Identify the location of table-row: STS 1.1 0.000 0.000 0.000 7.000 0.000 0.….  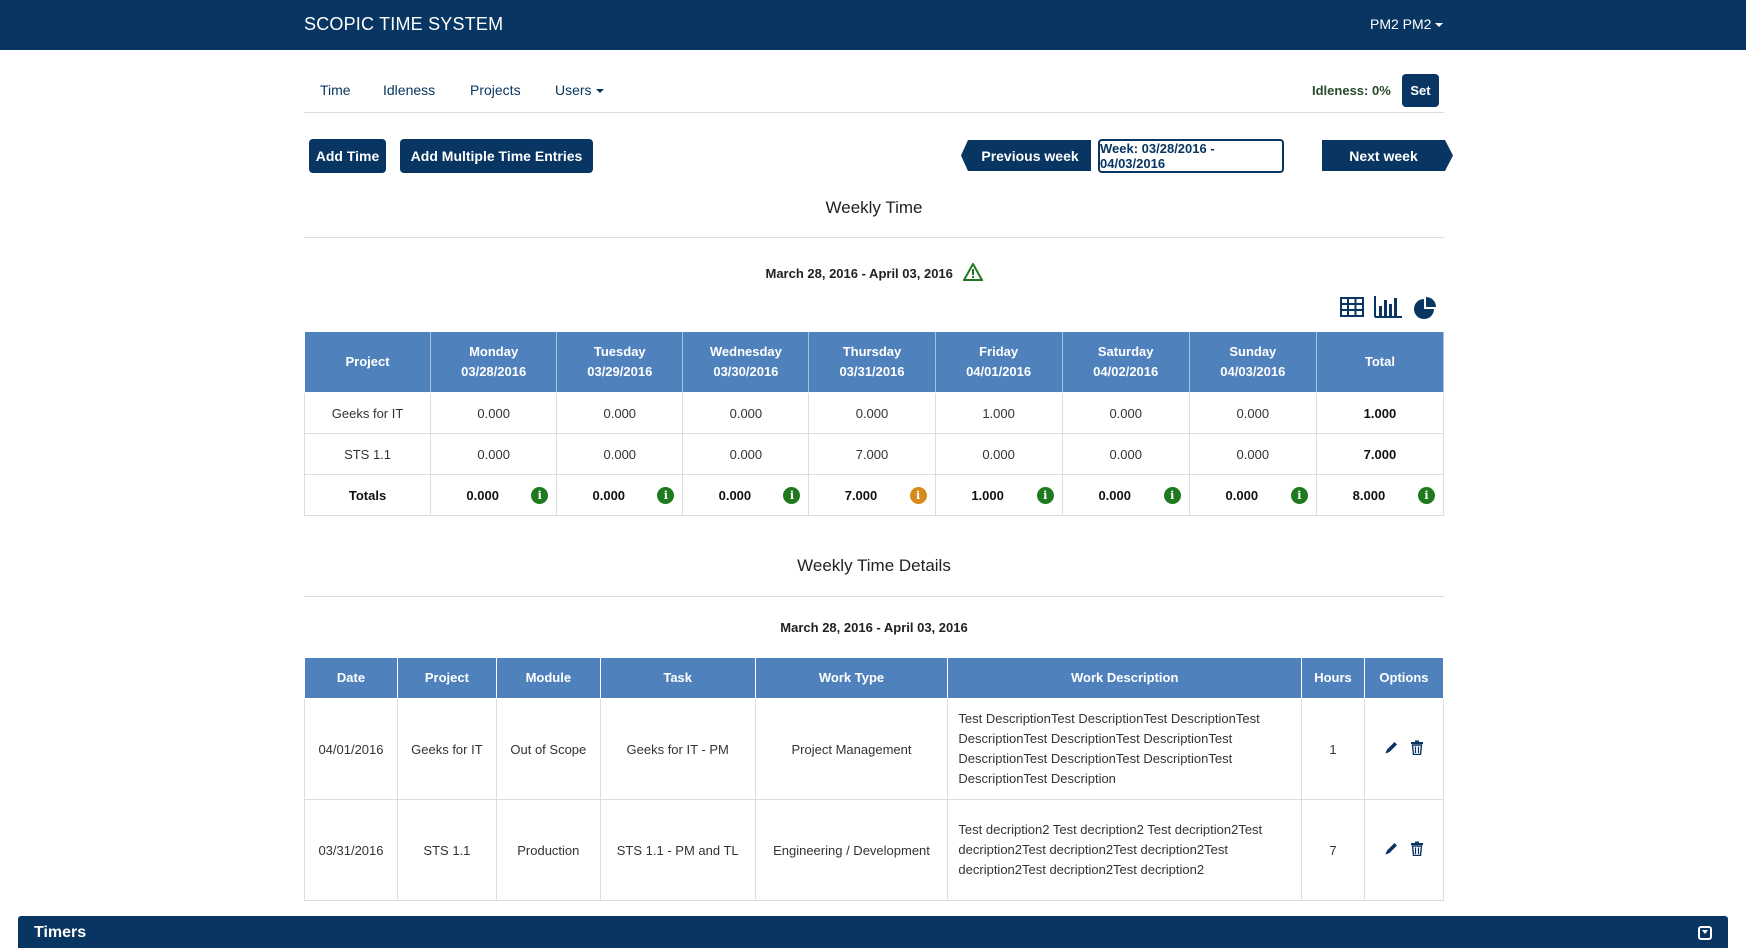
(874, 454).